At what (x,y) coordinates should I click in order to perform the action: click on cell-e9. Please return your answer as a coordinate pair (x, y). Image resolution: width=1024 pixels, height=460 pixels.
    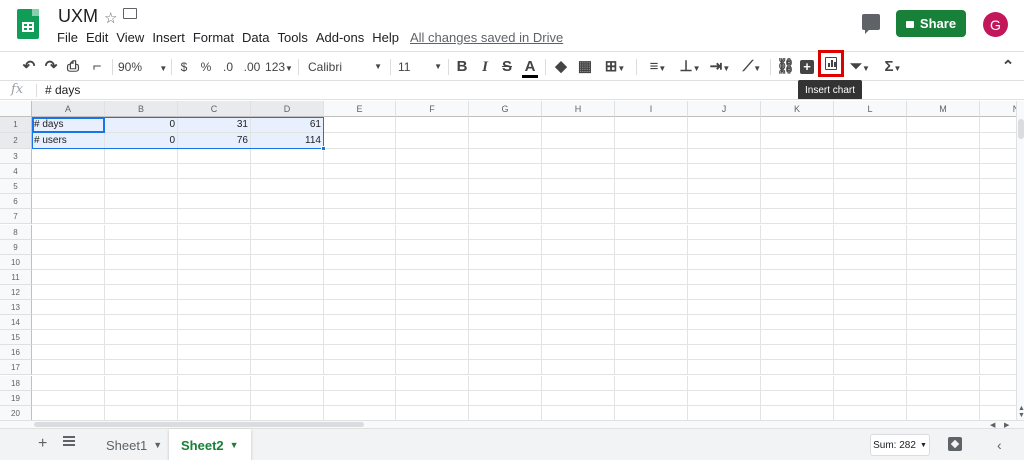
    Looking at the image, I should click on (360, 247).